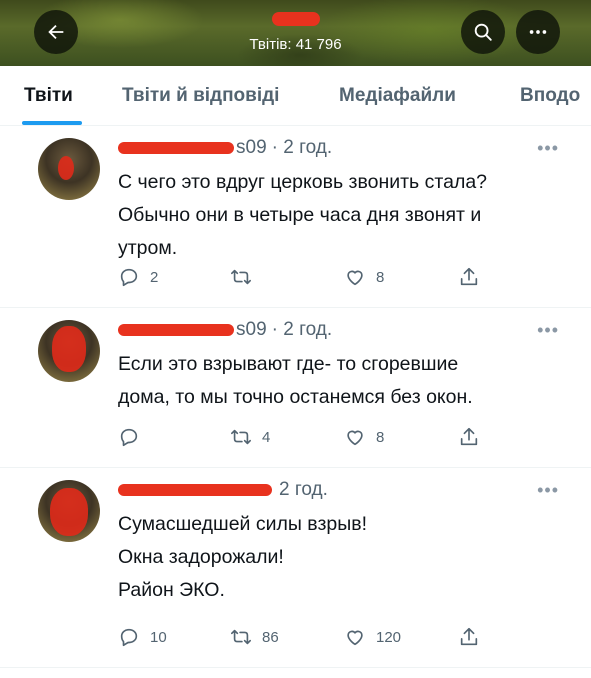 The image size is (591, 678). Describe the element at coordinates (154, 277) in the screenshot. I see `reply-count: 2` at that location.